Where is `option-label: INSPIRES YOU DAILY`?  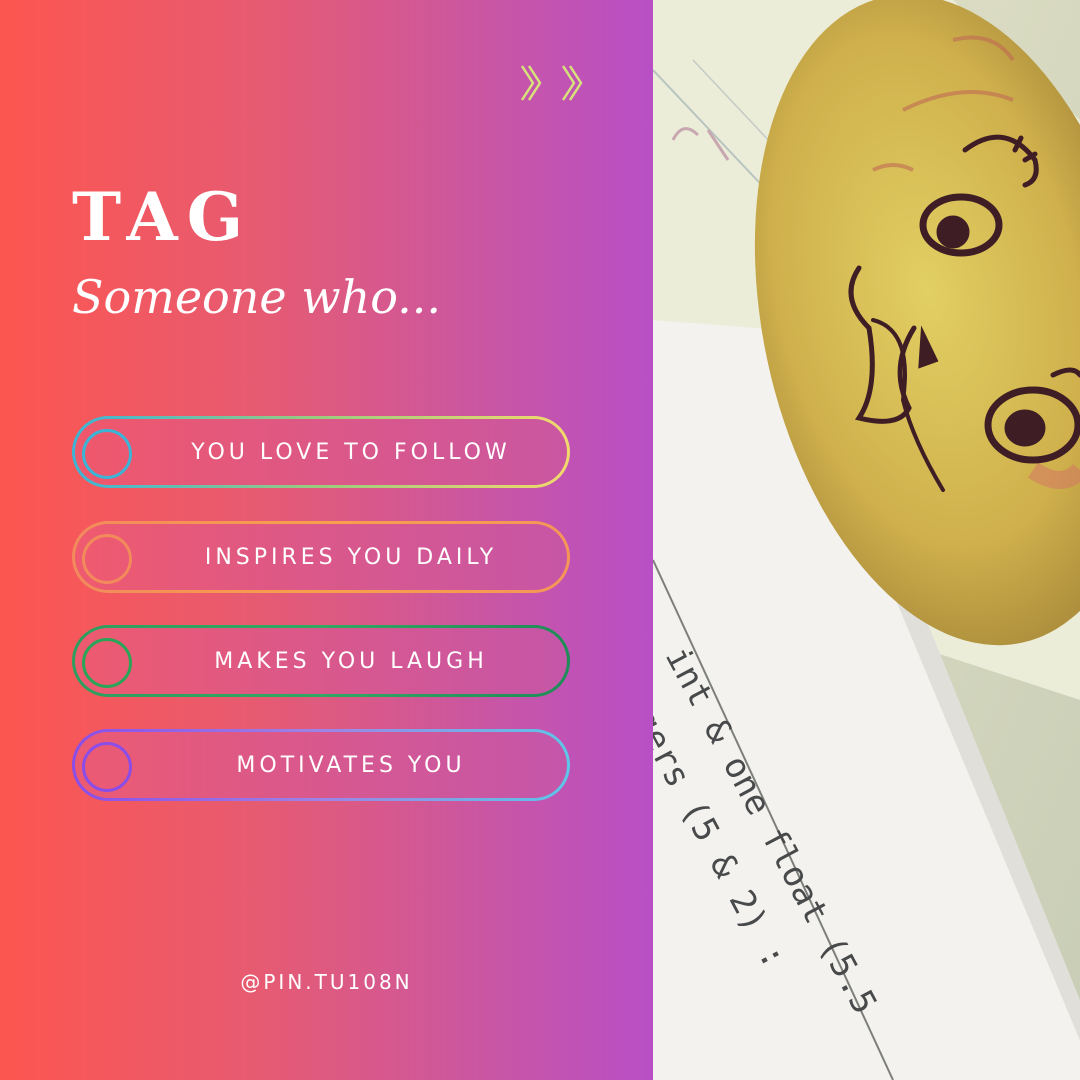
option-label: INSPIRES YOU DAILY is located at coordinates (351, 557).